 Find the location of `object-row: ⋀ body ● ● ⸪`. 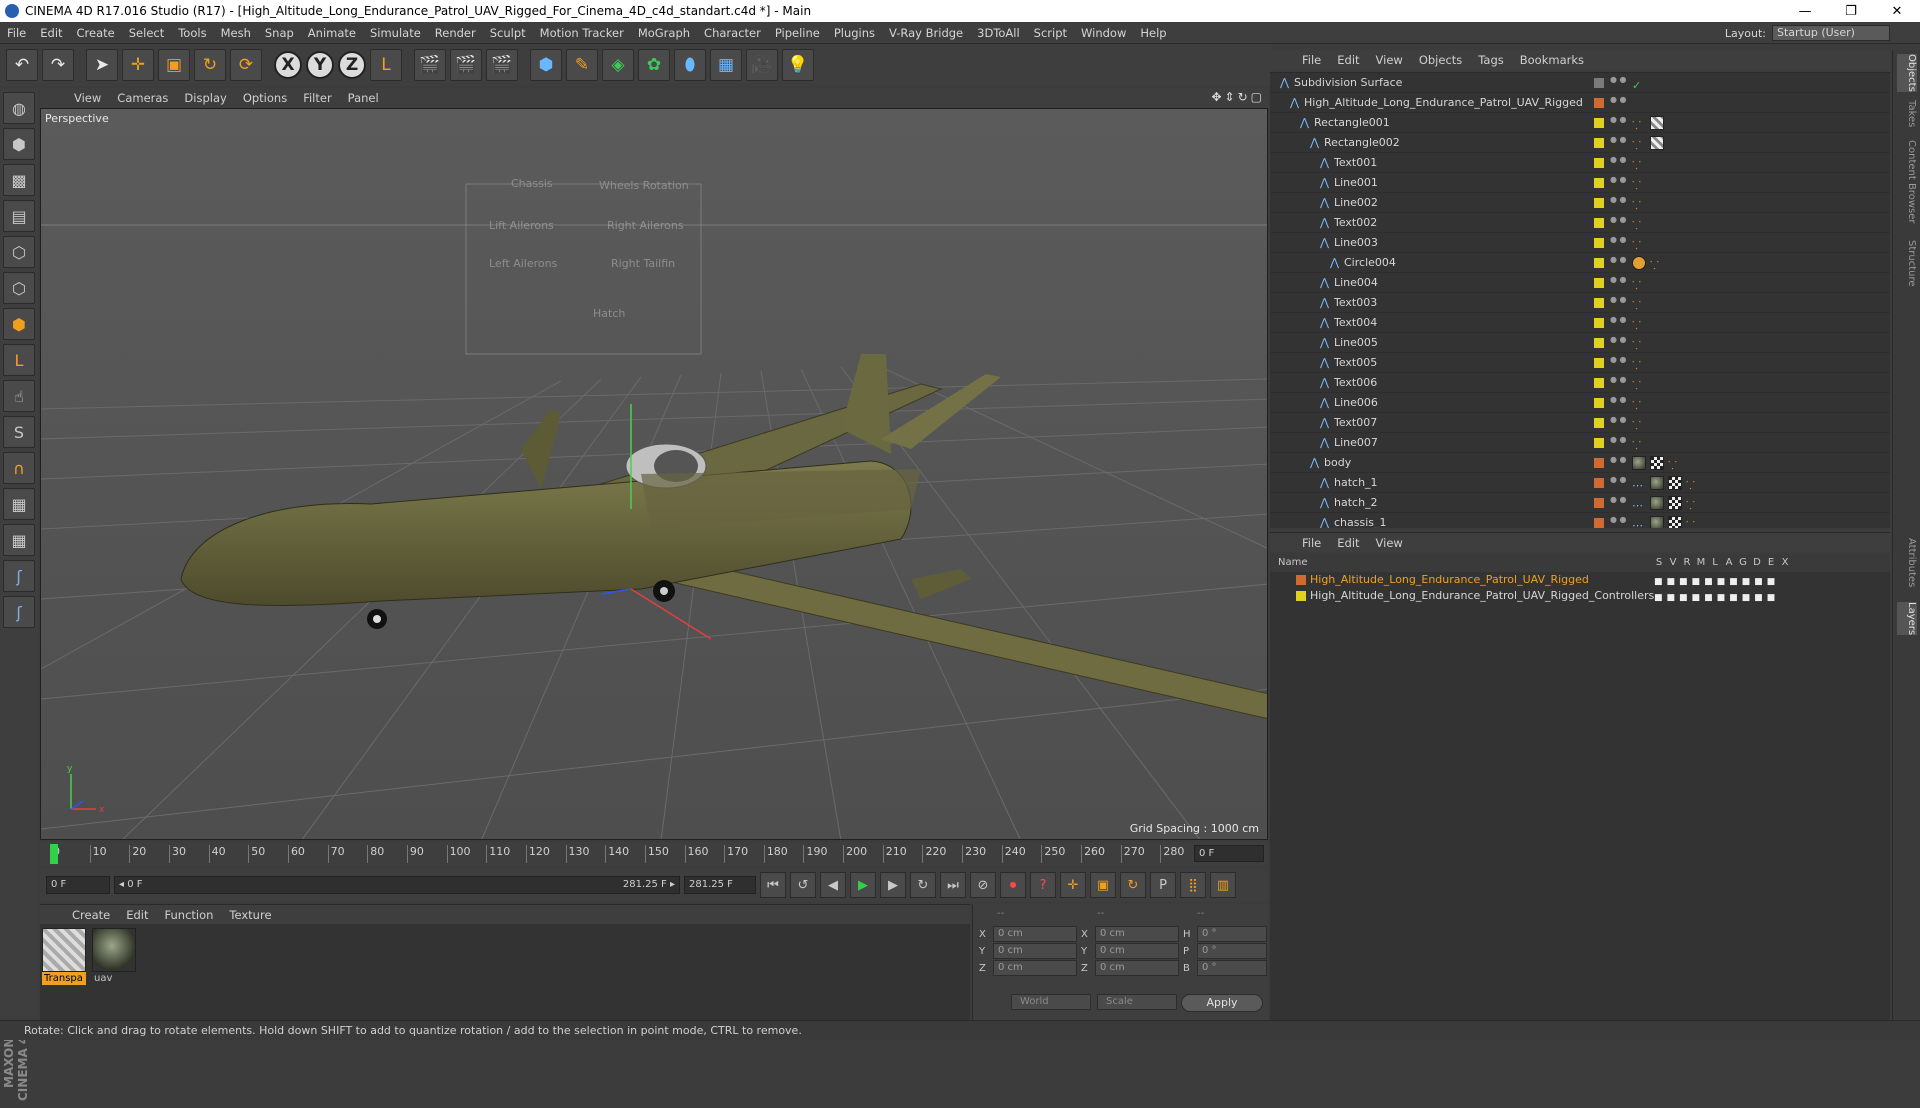

object-row: ⋀ body ● ● ⸪ is located at coordinates (1580, 463).